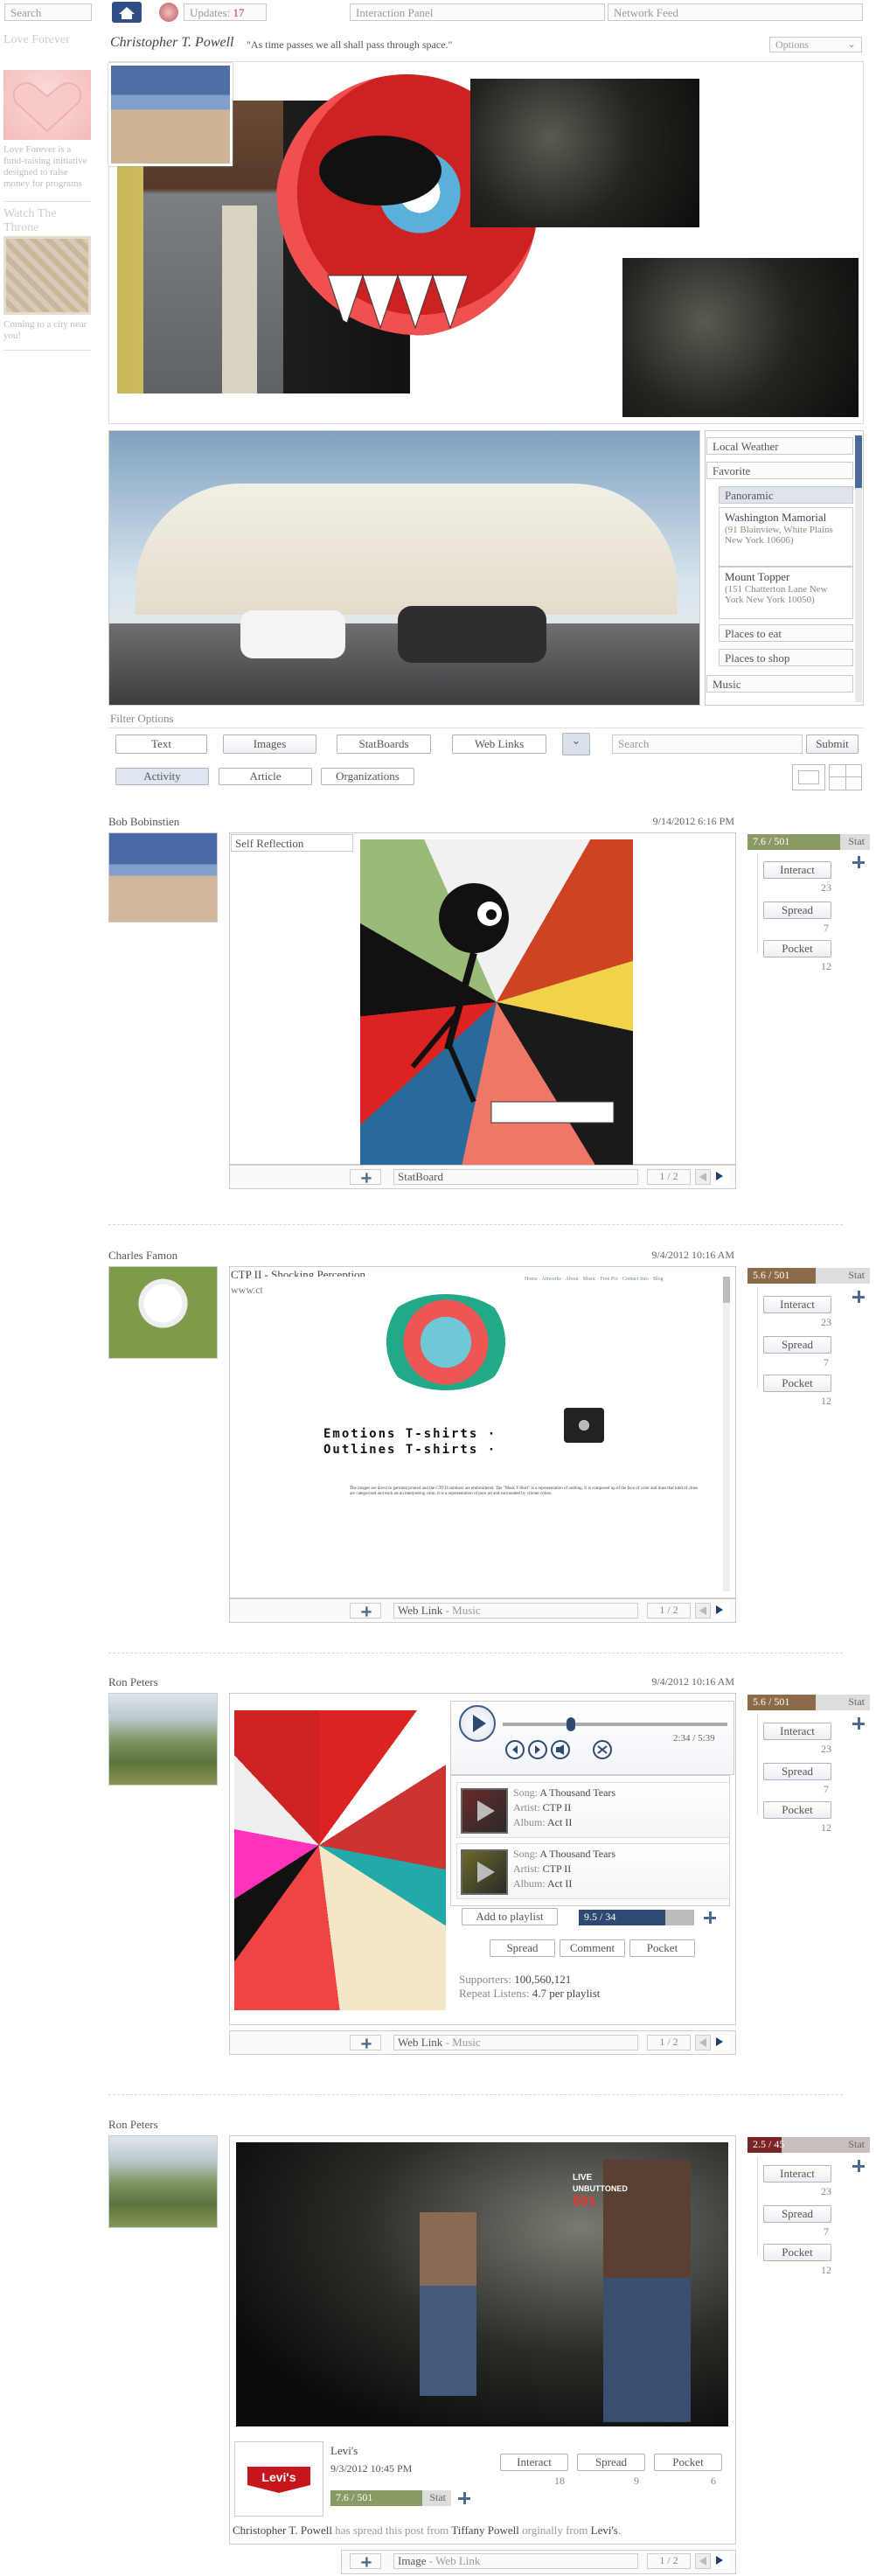  What do you see at coordinates (170, 114) in the screenshot?
I see `collage-beach-photo` at bounding box center [170, 114].